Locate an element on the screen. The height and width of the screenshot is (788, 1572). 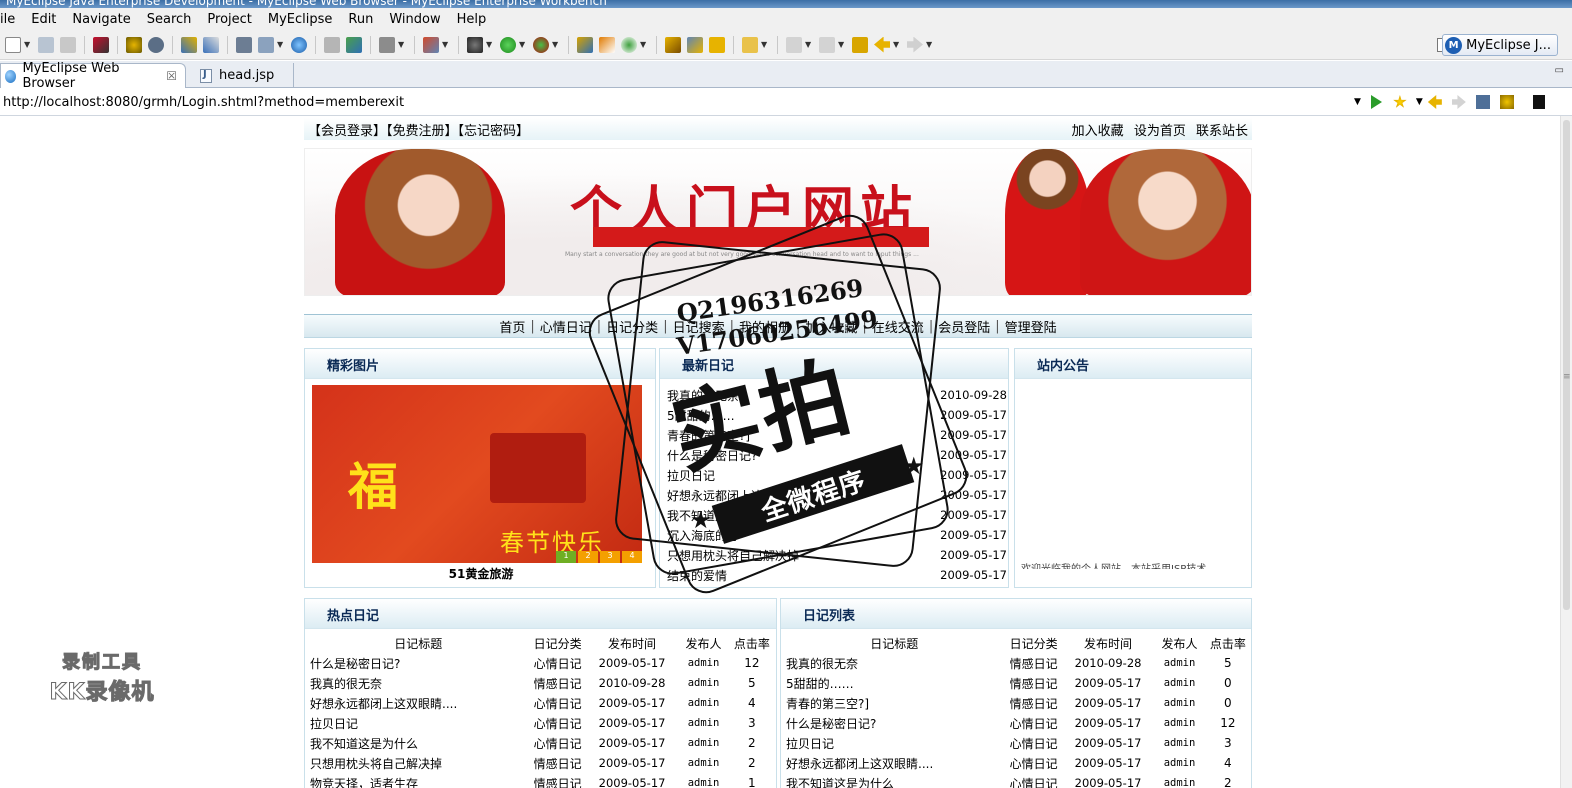
menu-window: Window is located at coordinates (414, 19).